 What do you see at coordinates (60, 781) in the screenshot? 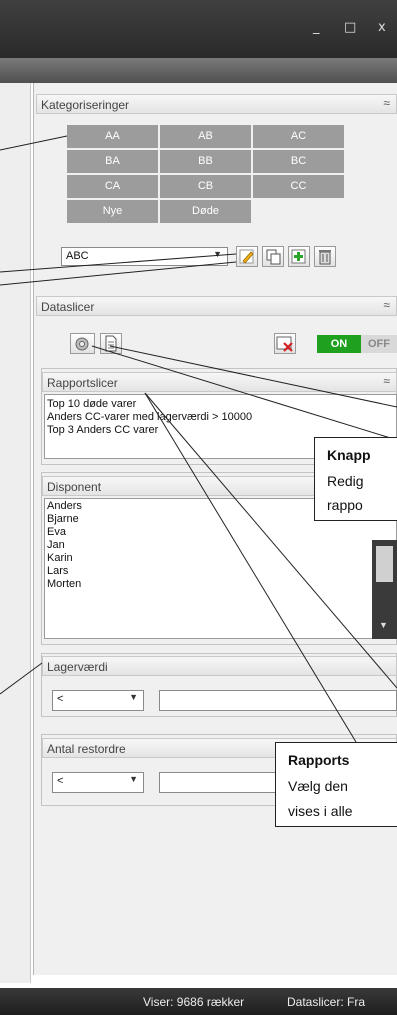
I see `restordre-operator-value: <` at bounding box center [60, 781].